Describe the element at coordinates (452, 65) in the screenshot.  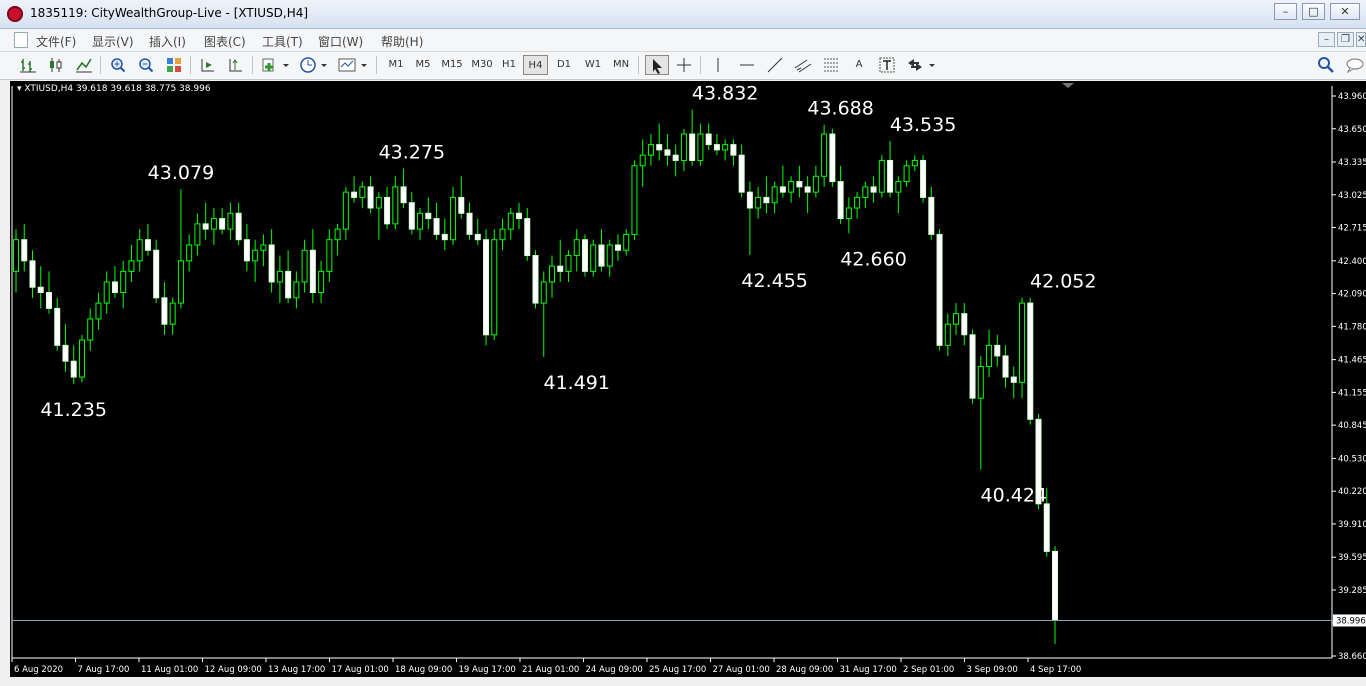
I see `timeframe-m15-button: M15` at that location.